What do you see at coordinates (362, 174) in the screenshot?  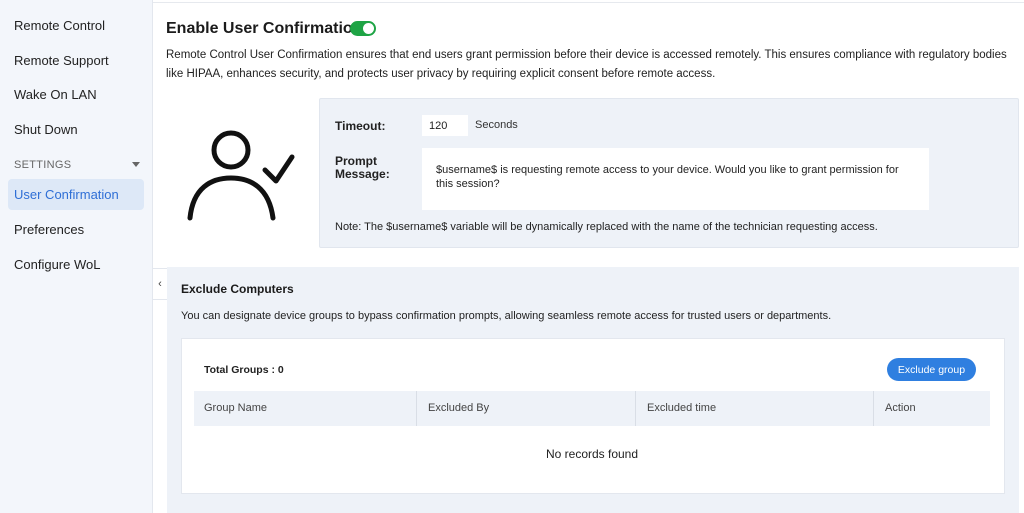 I see `prompt-label-line2: Message:` at bounding box center [362, 174].